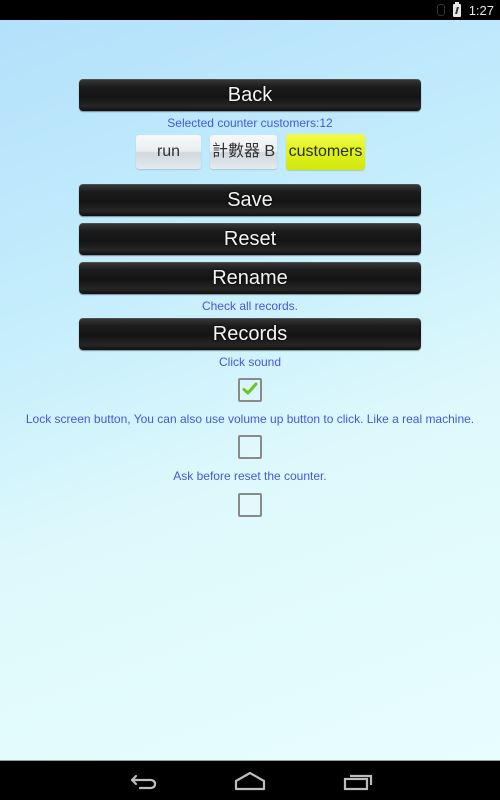 Image resolution: width=500 pixels, height=800 pixels. What do you see at coordinates (250, 505) in the screenshot?
I see `ask-reset-checkbox` at bounding box center [250, 505].